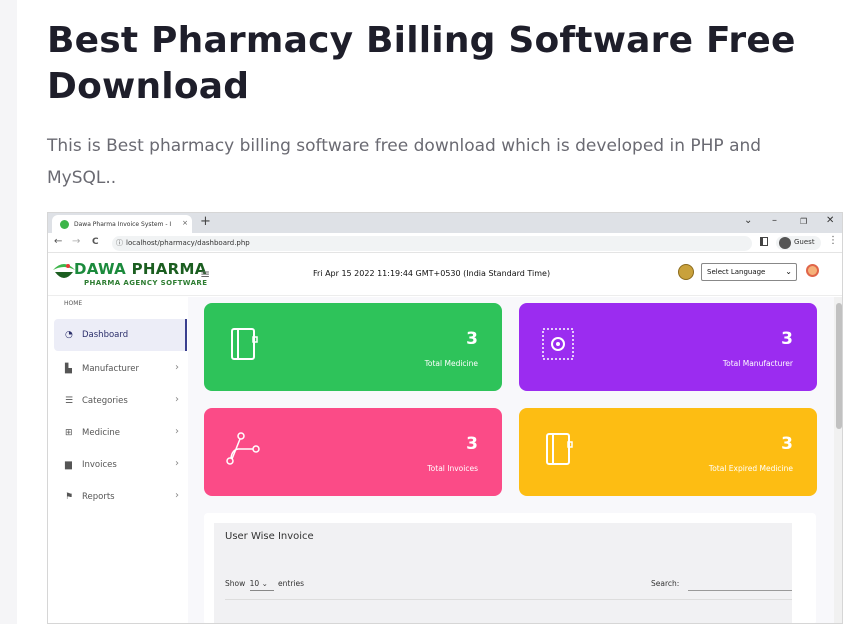  Describe the element at coordinates (764, 241) in the screenshot. I see `sidepanel-icon` at that location.